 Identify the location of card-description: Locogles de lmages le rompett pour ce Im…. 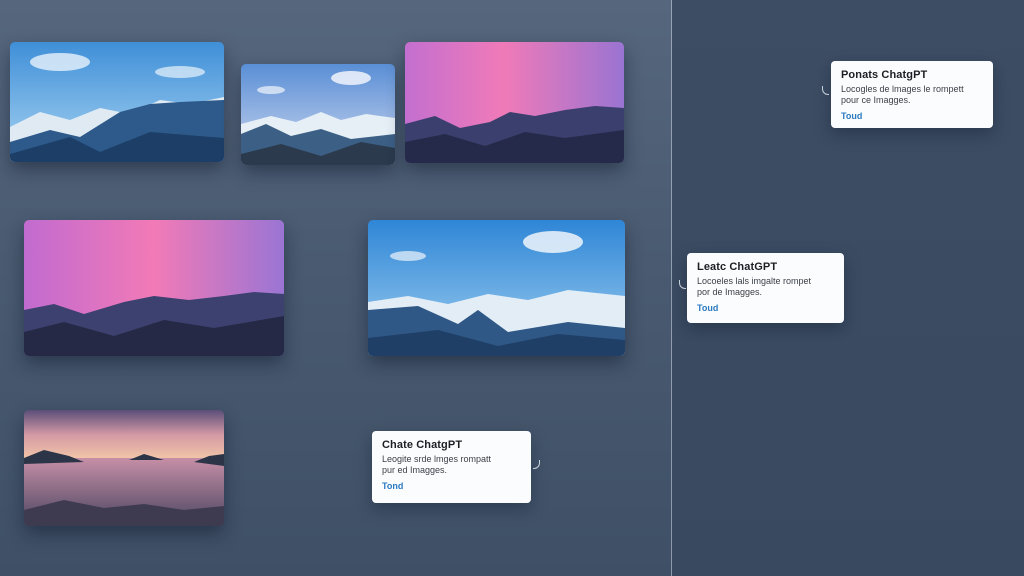
(902, 94).